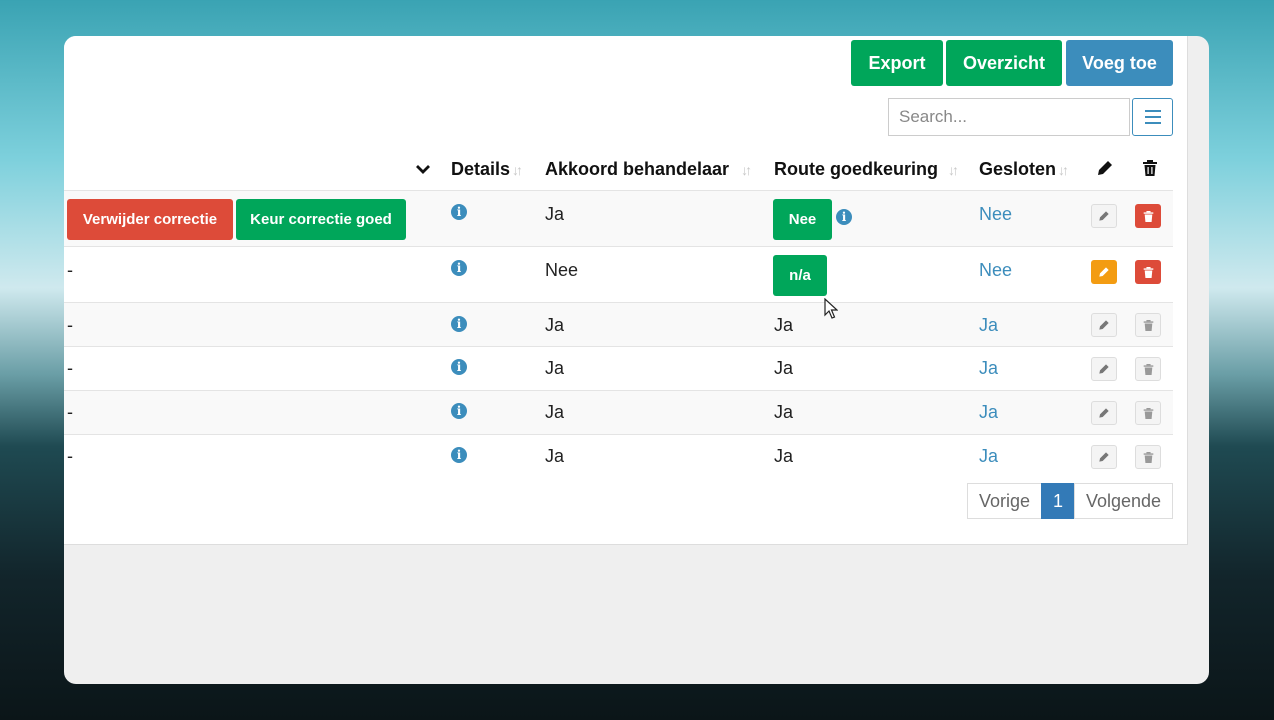 Image resolution: width=1274 pixels, height=720 pixels. Describe the element at coordinates (897, 63) in the screenshot. I see `export-button: Export` at that location.